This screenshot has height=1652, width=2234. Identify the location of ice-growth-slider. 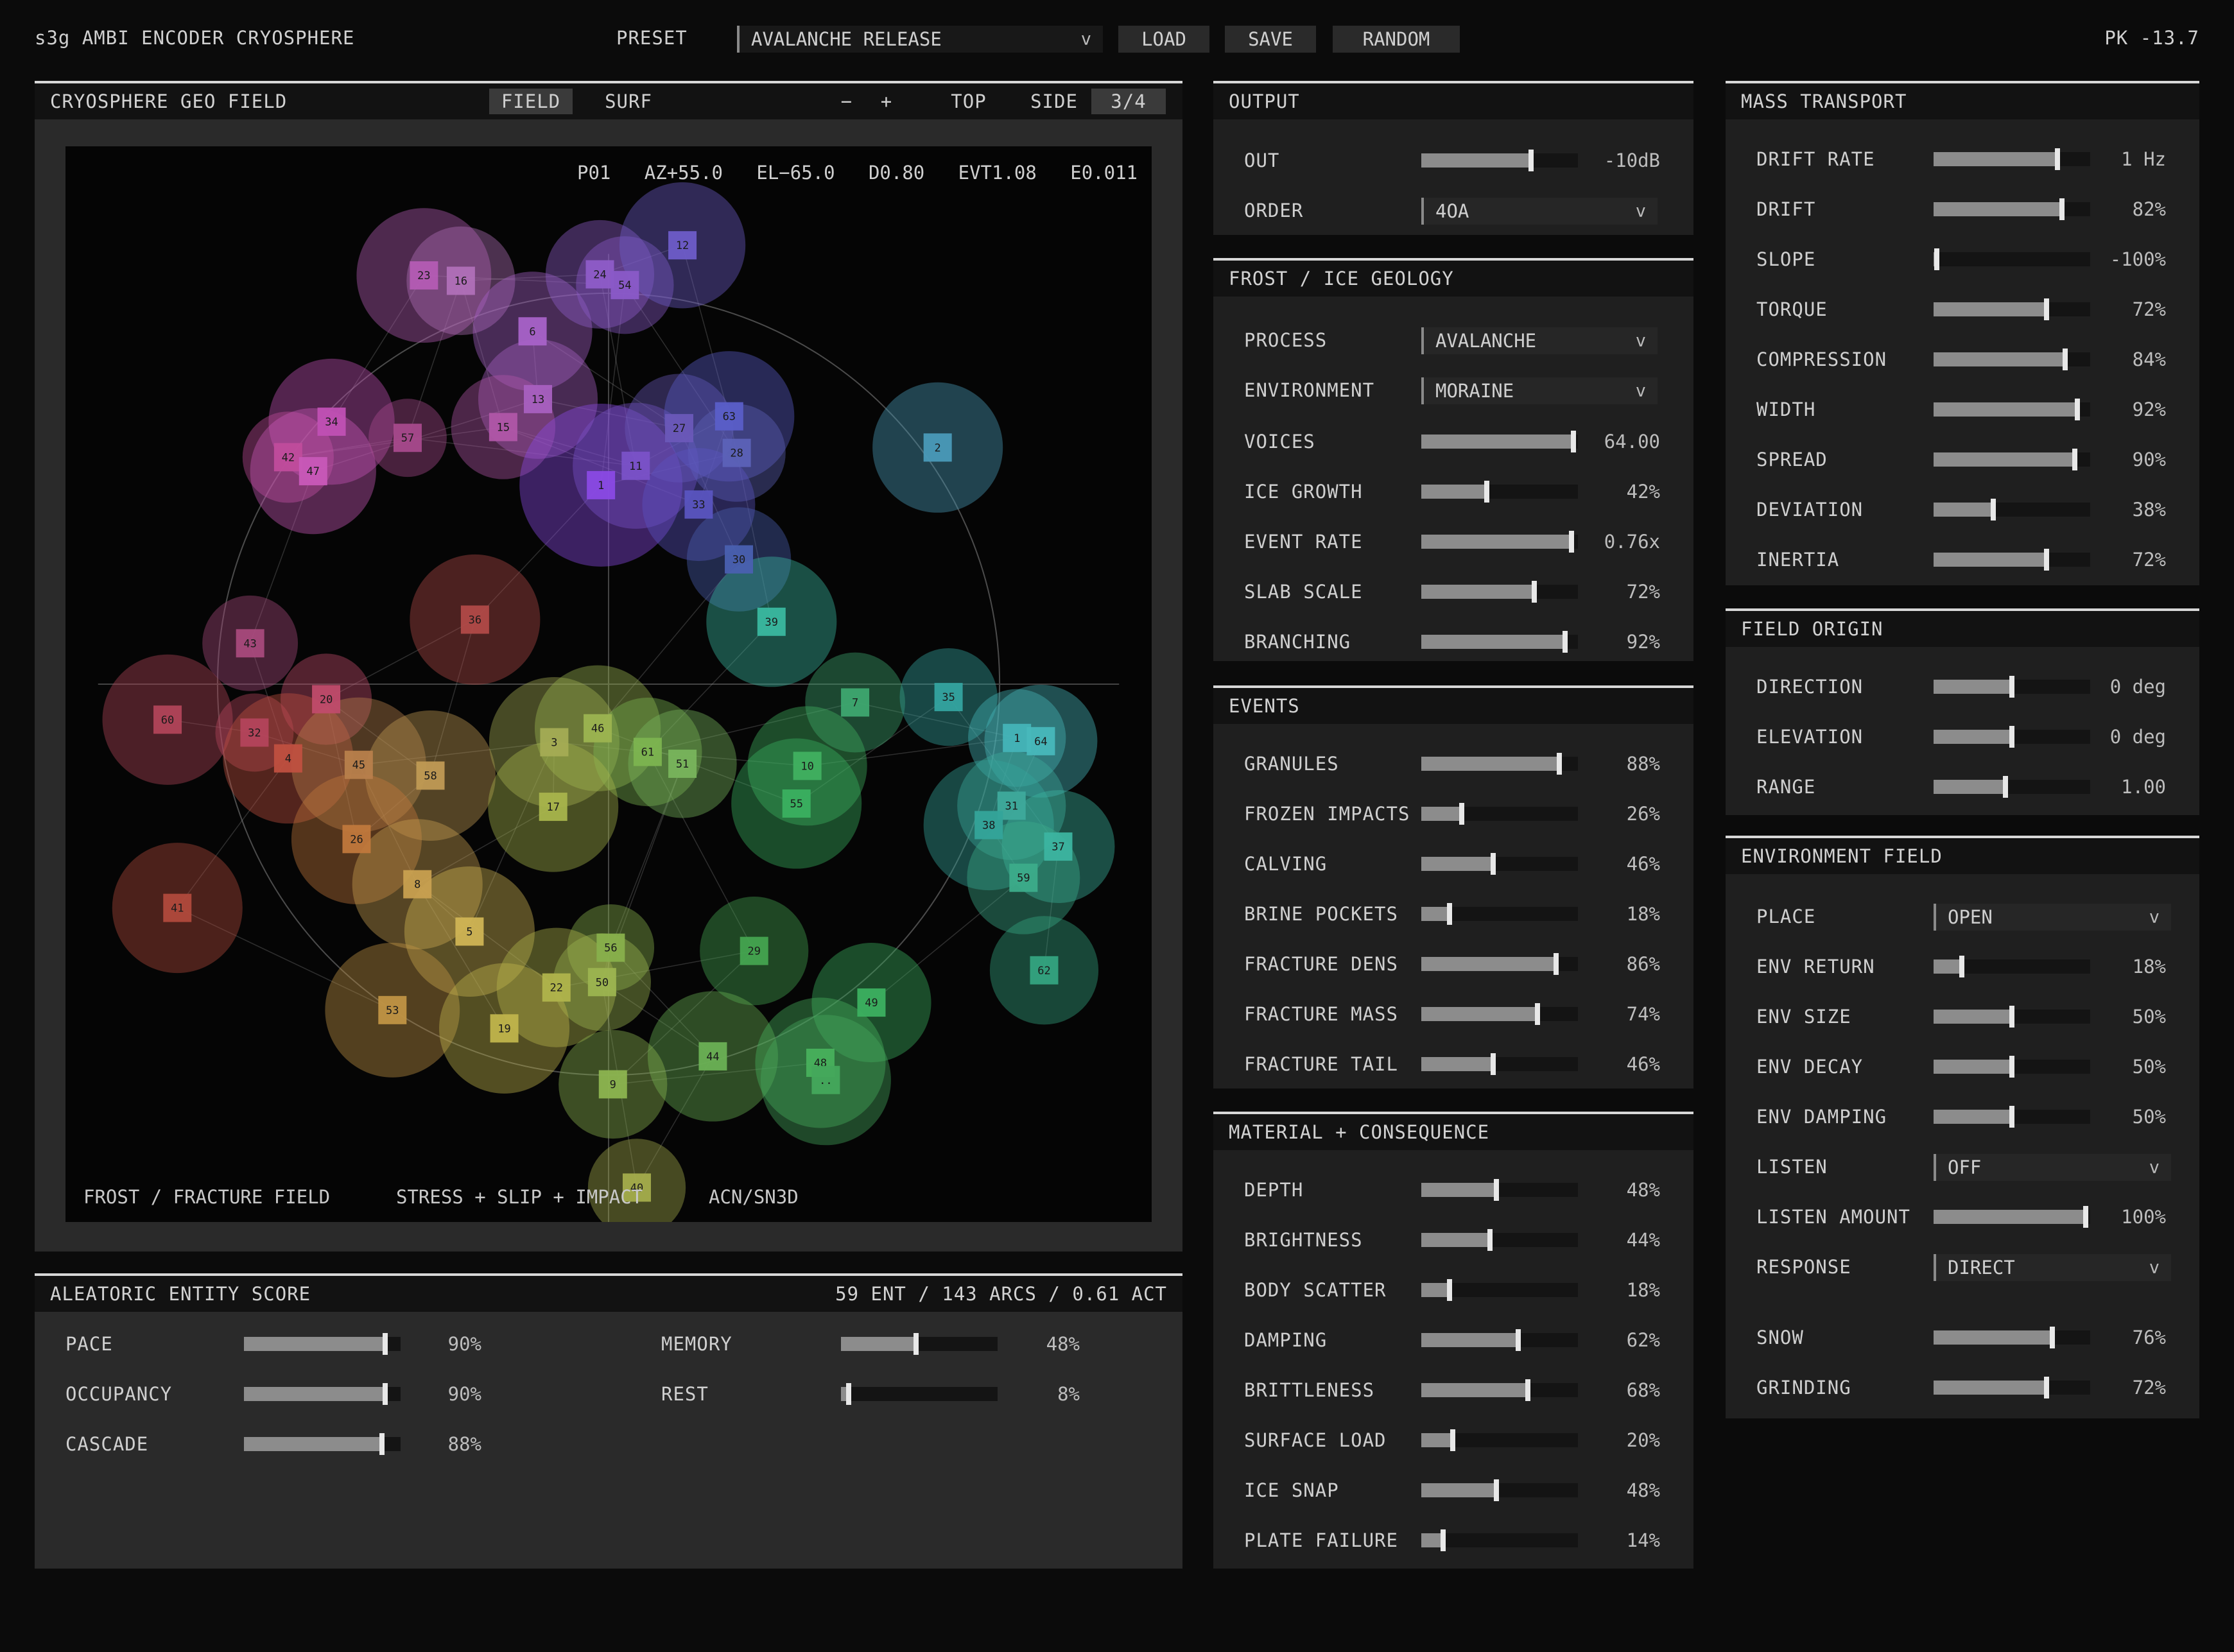
(1499, 492).